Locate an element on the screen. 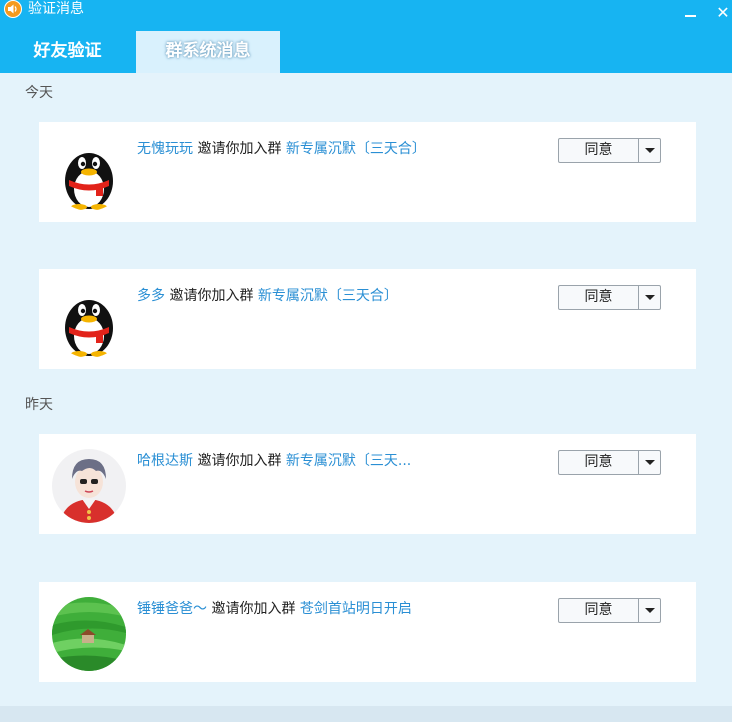 The height and width of the screenshot is (722, 732). title-bar: 验证消息 ✕ 好友验证 群系统消息 is located at coordinates (366, 36).